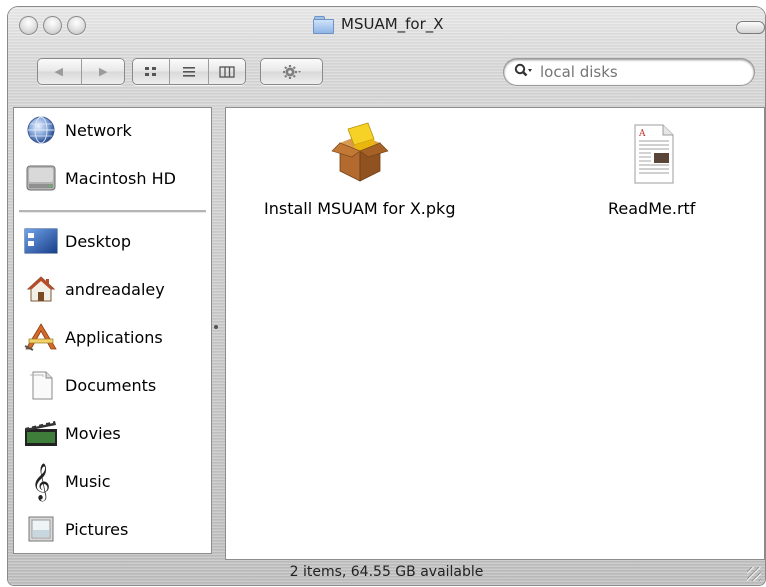 Image resolution: width=766 pixels, height=587 pixels. I want to click on back-button: ◀, so click(59, 71).